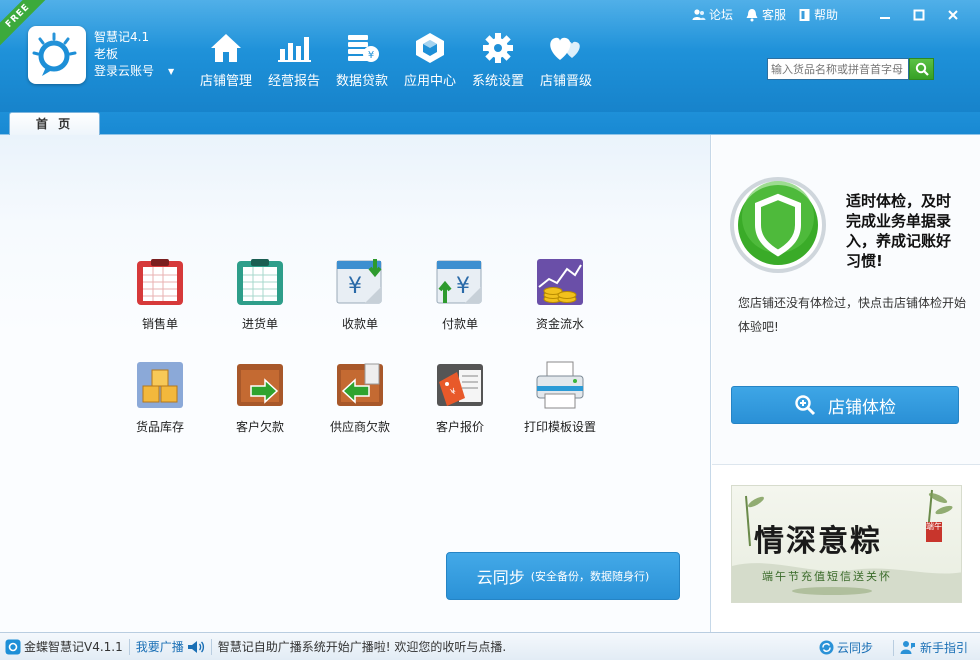 This screenshot has height=660, width=980. Describe the element at coordinates (170, 646) in the screenshot. I see `broadcast-link: 我要广播` at that location.